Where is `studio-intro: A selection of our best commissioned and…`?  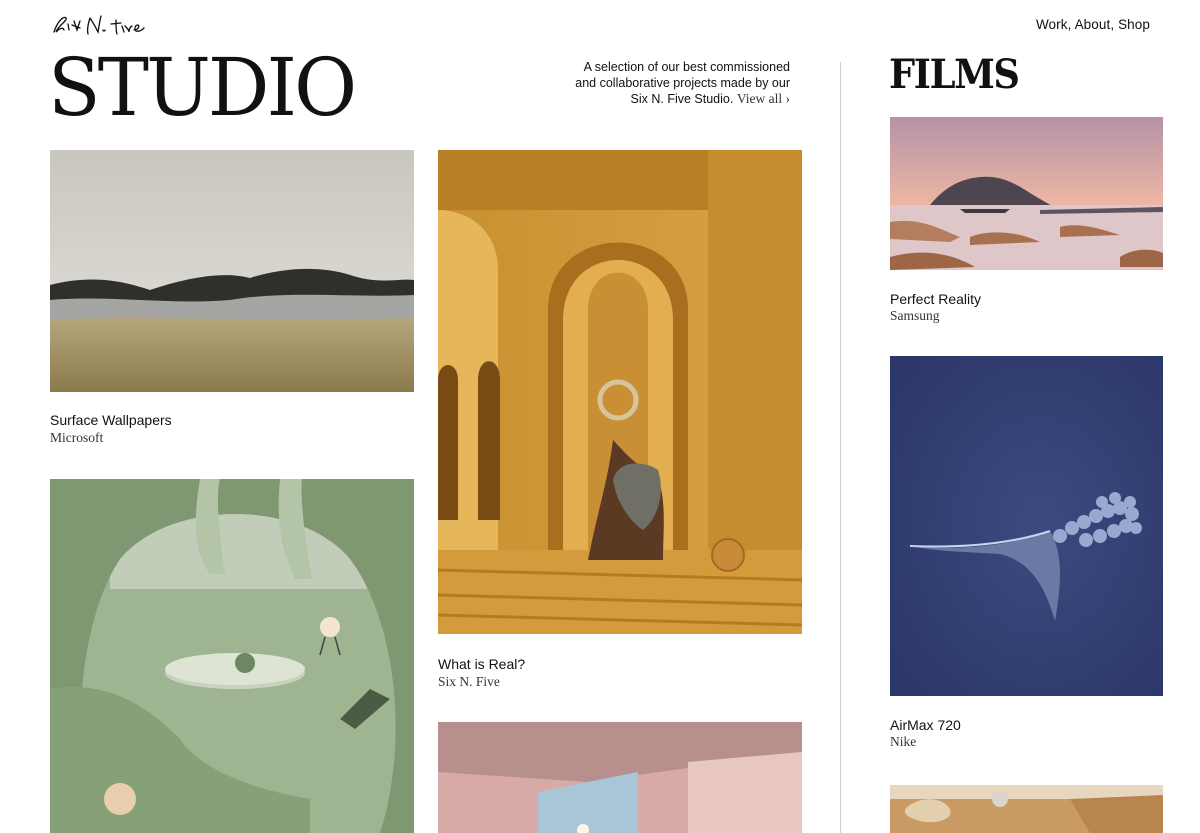
studio-intro: A selection of our best commissioned and… is located at coordinates (655, 83).